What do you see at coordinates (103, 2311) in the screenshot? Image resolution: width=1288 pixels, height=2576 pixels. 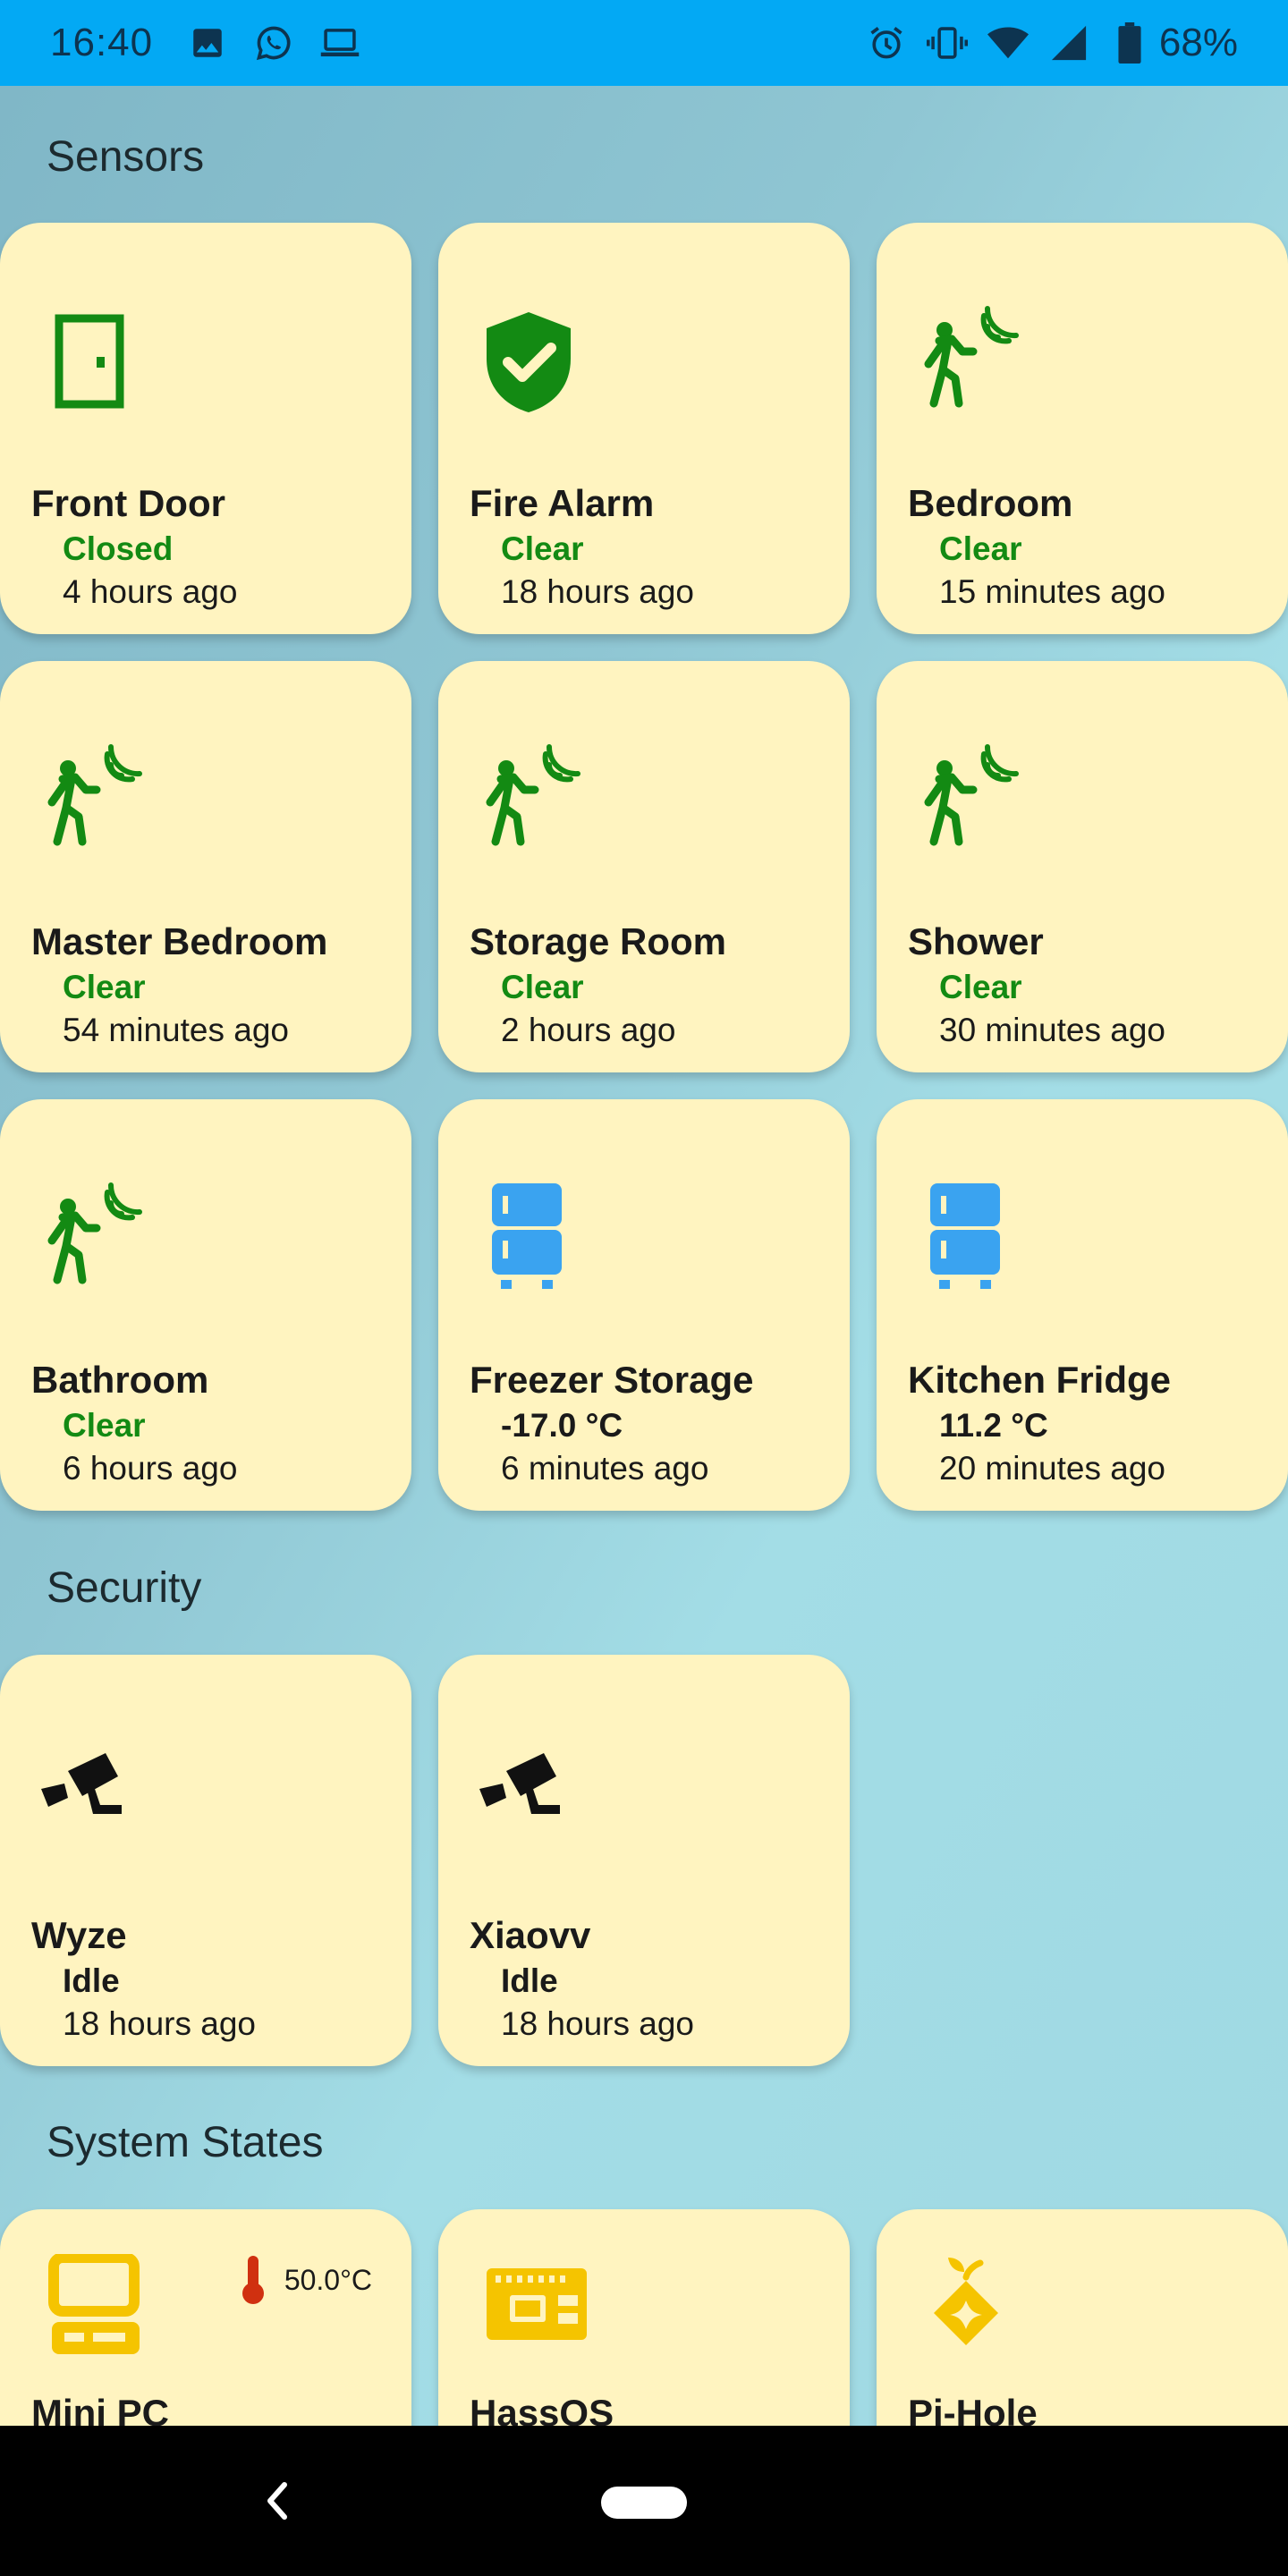 I see `desktop-pc-icon` at bounding box center [103, 2311].